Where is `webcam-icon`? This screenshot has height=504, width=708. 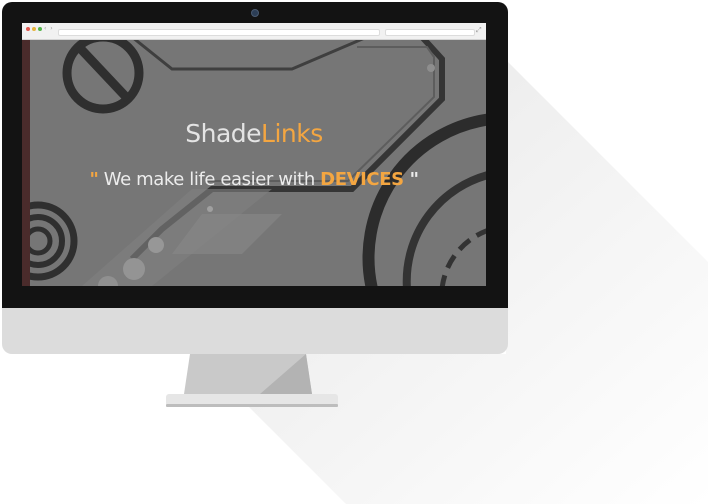 webcam-icon is located at coordinates (255, 13).